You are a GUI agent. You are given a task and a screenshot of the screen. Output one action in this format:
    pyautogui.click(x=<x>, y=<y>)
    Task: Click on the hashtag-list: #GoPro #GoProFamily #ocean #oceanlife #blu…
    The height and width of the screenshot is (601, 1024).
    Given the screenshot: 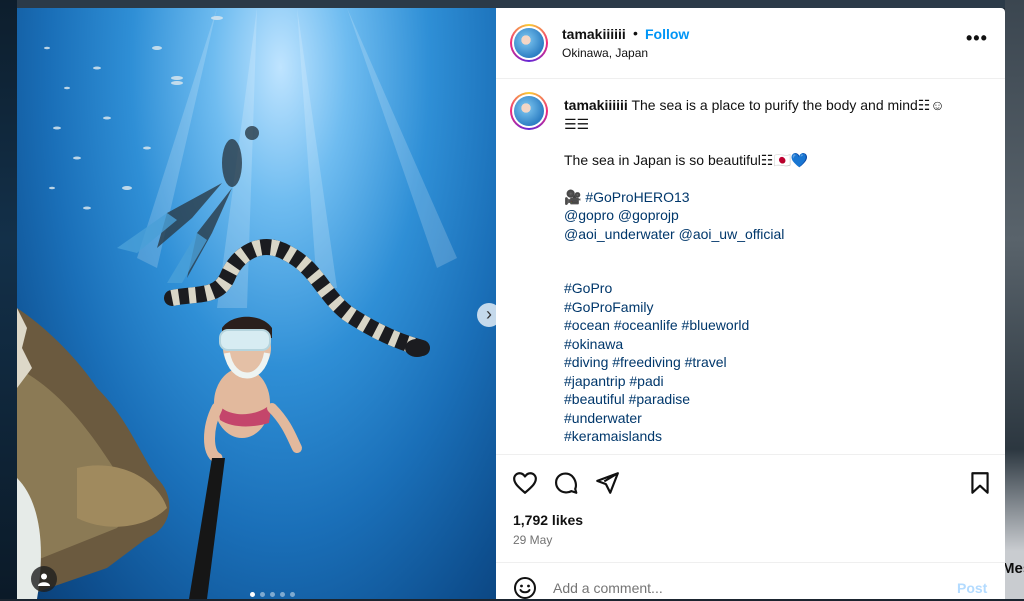 What is the action you would take?
    pyautogui.click(x=774, y=362)
    